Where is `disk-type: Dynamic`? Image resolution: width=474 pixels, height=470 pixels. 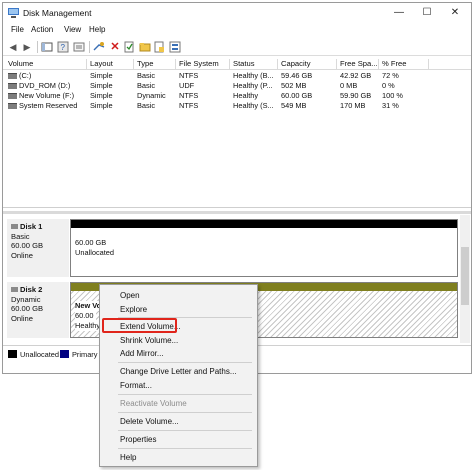 disk-type: Dynamic is located at coordinates (26, 299).